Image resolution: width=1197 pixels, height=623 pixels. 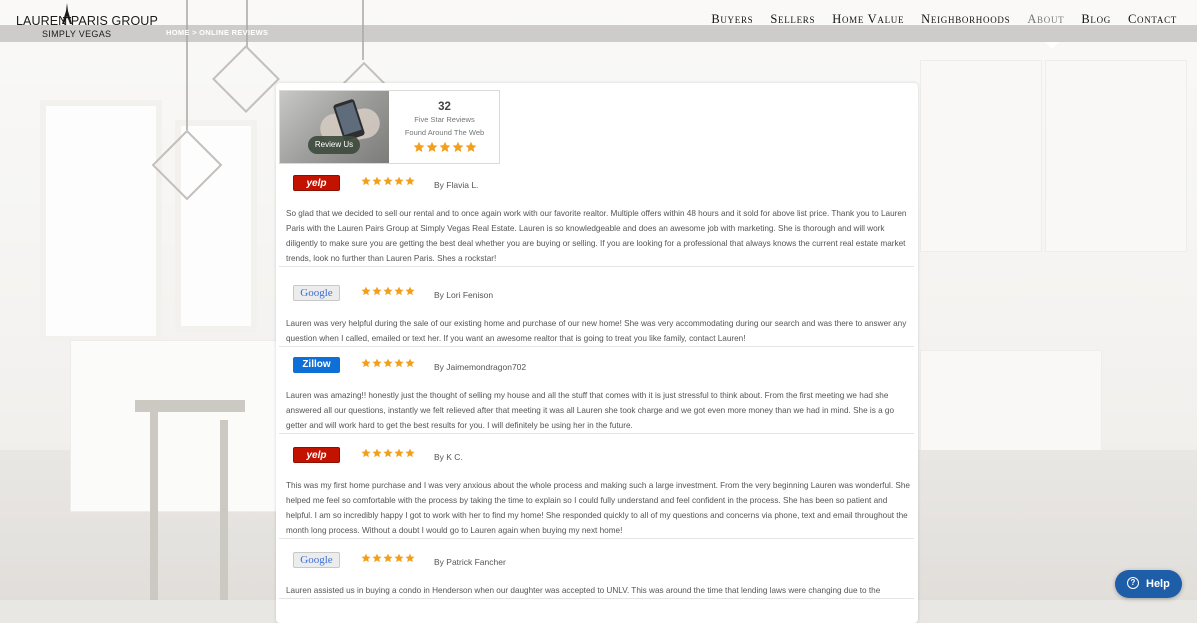 I want to click on review-summary-line-1: Five Star Reviews, so click(x=444, y=119).